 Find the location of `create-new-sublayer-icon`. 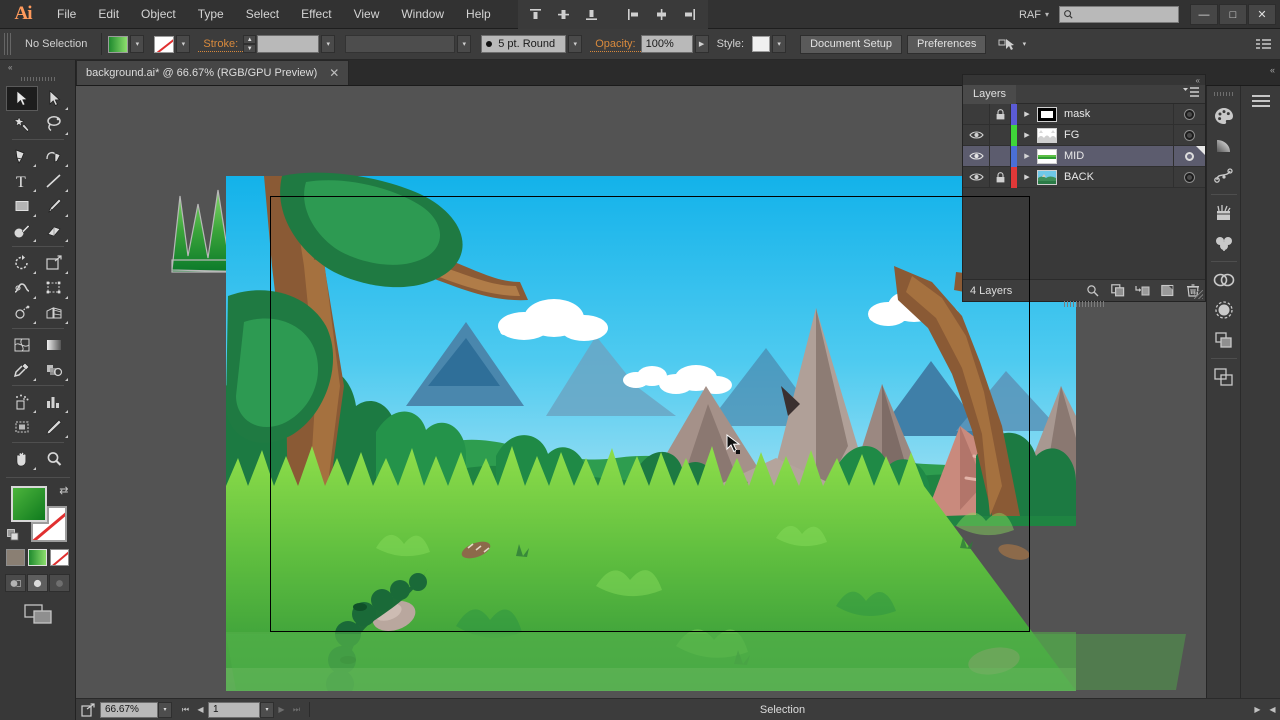

create-new-sublayer-icon is located at coordinates (1142, 290).